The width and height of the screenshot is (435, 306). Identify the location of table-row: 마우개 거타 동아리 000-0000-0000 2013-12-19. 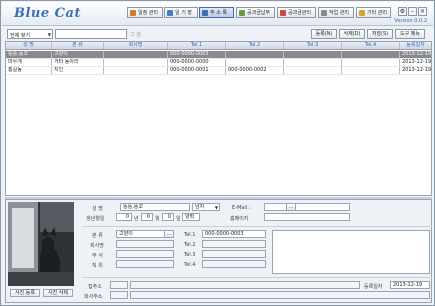
(218, 63).